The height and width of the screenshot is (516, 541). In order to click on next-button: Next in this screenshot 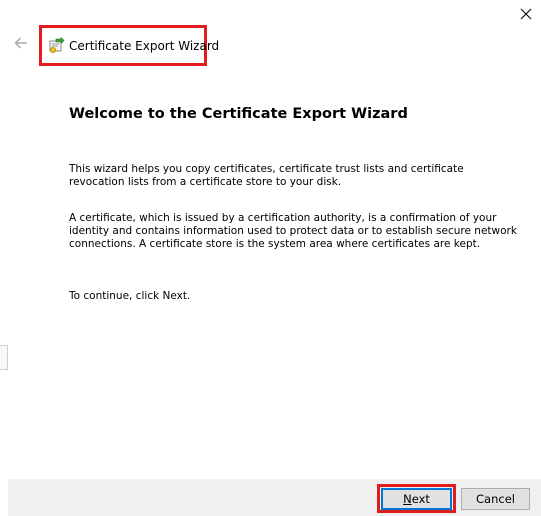, I will do `click(416, 499)`.